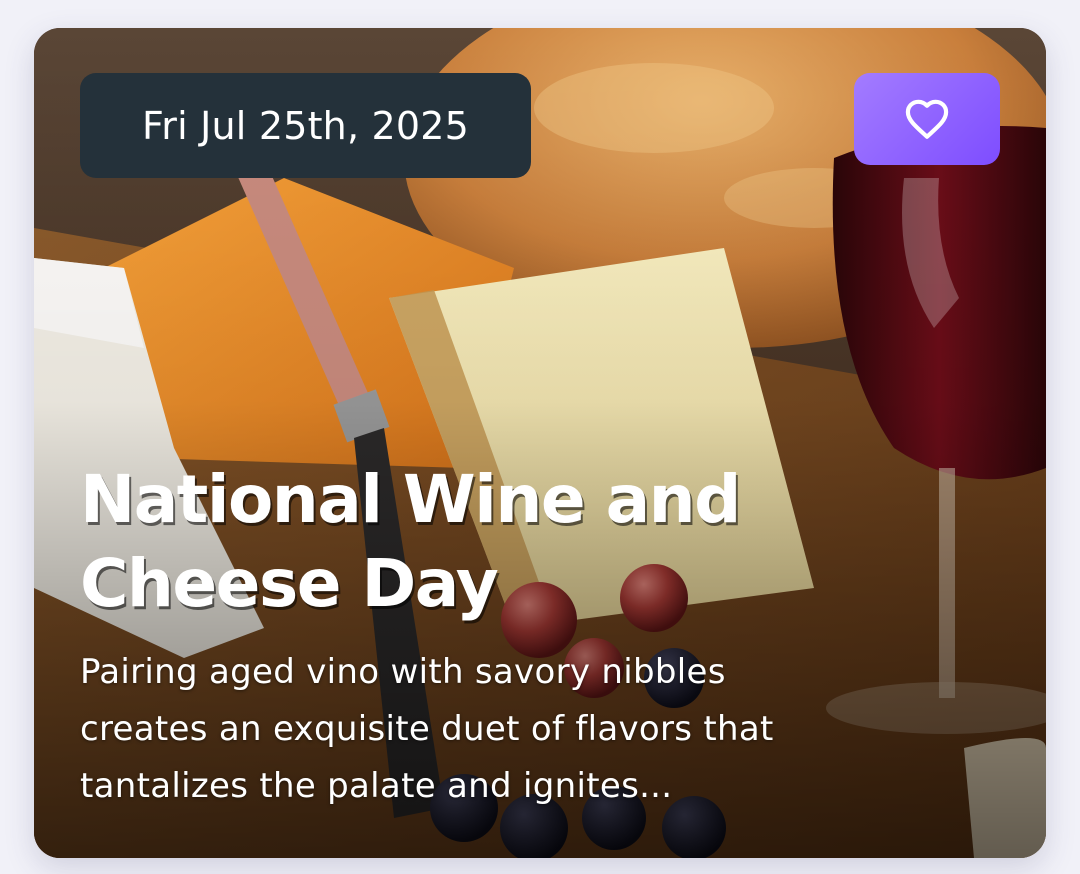 The width and height of the screenshot is (1080, 874). What do you see at coordinates (403, 672) in the screenshot?
I see `event-description-line-1: Pairing aged vino with savory nibbles` at bounding box center [403, 672].